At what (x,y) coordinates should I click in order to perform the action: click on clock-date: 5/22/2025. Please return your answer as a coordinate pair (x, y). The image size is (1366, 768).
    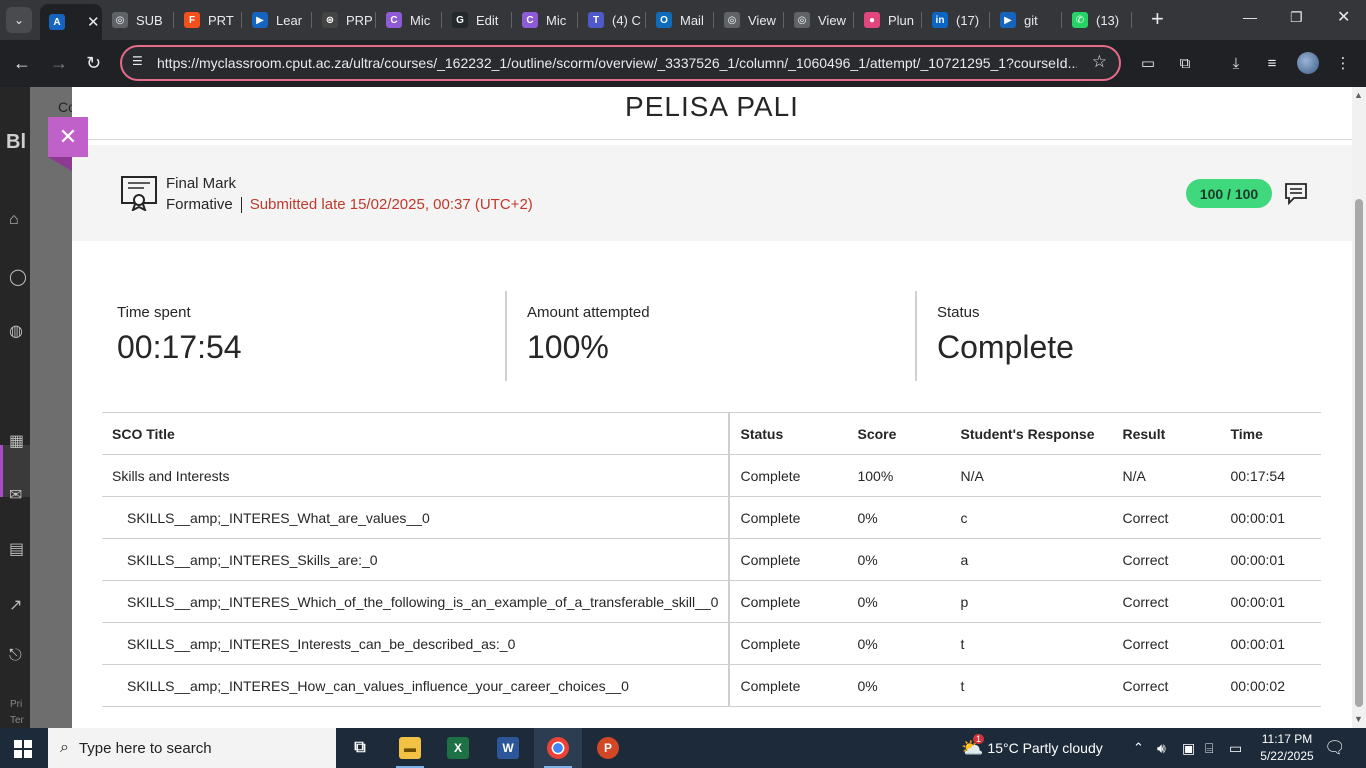
    Looking at the image, I should click on (1287, 756).